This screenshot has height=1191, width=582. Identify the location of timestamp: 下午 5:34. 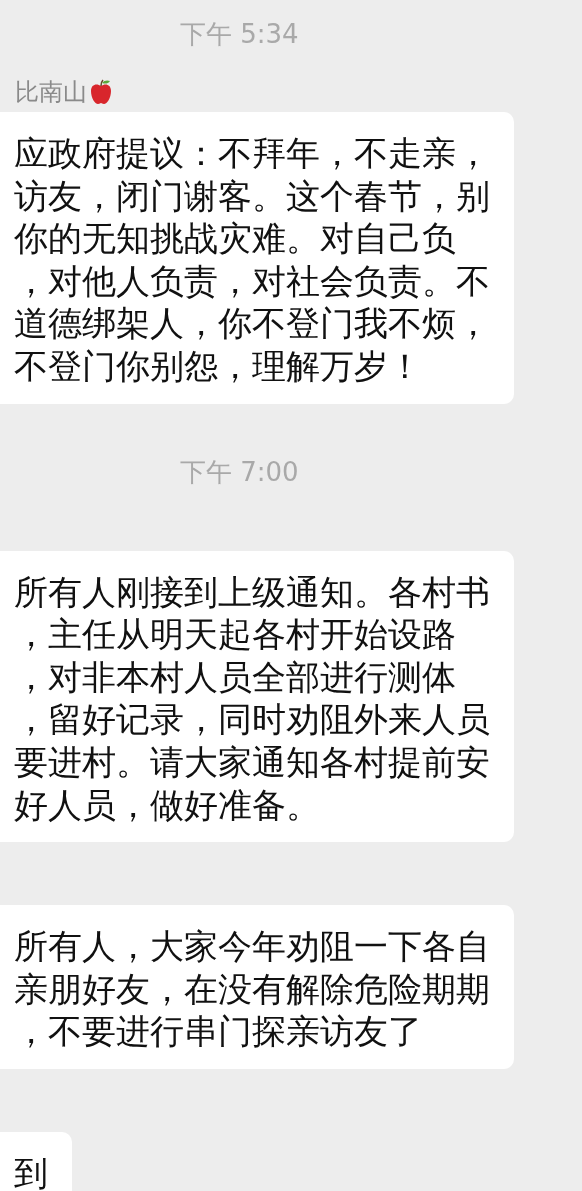
(239, 34).